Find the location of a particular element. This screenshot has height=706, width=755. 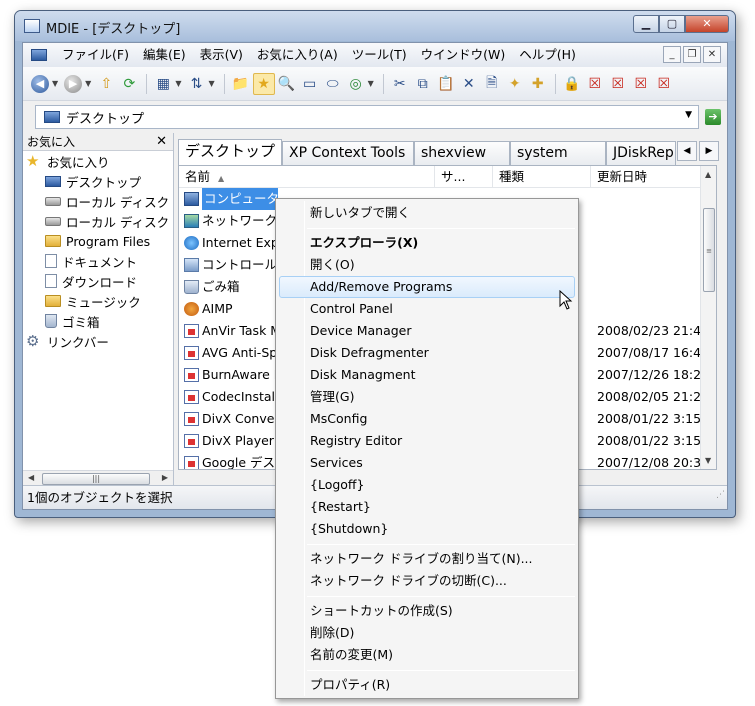

address-field: デスクトップ ▼ is located at coordinates (367, 117).